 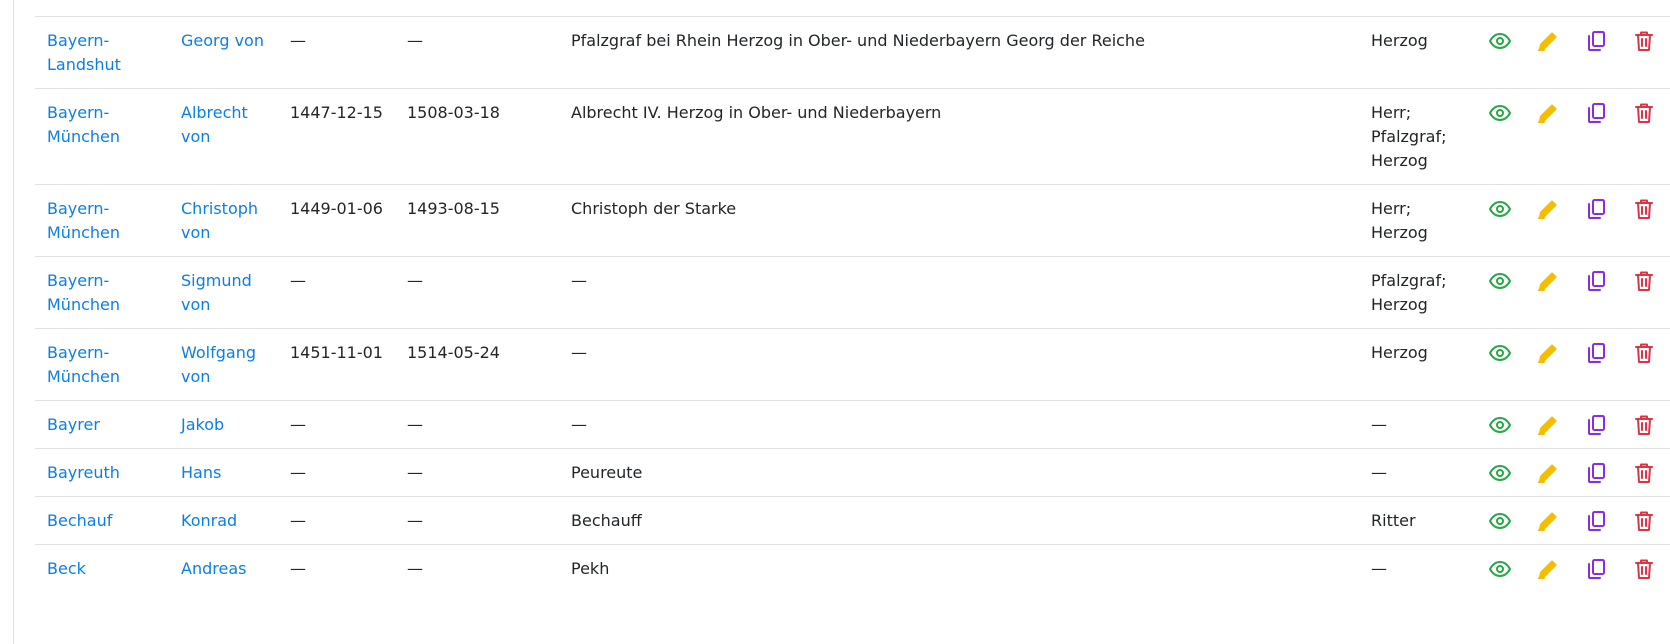 What do you see at coordinates (959, 472) in the screenshot?
I see `name-variants-cell: Peureute` at bounding box center [959, 472].